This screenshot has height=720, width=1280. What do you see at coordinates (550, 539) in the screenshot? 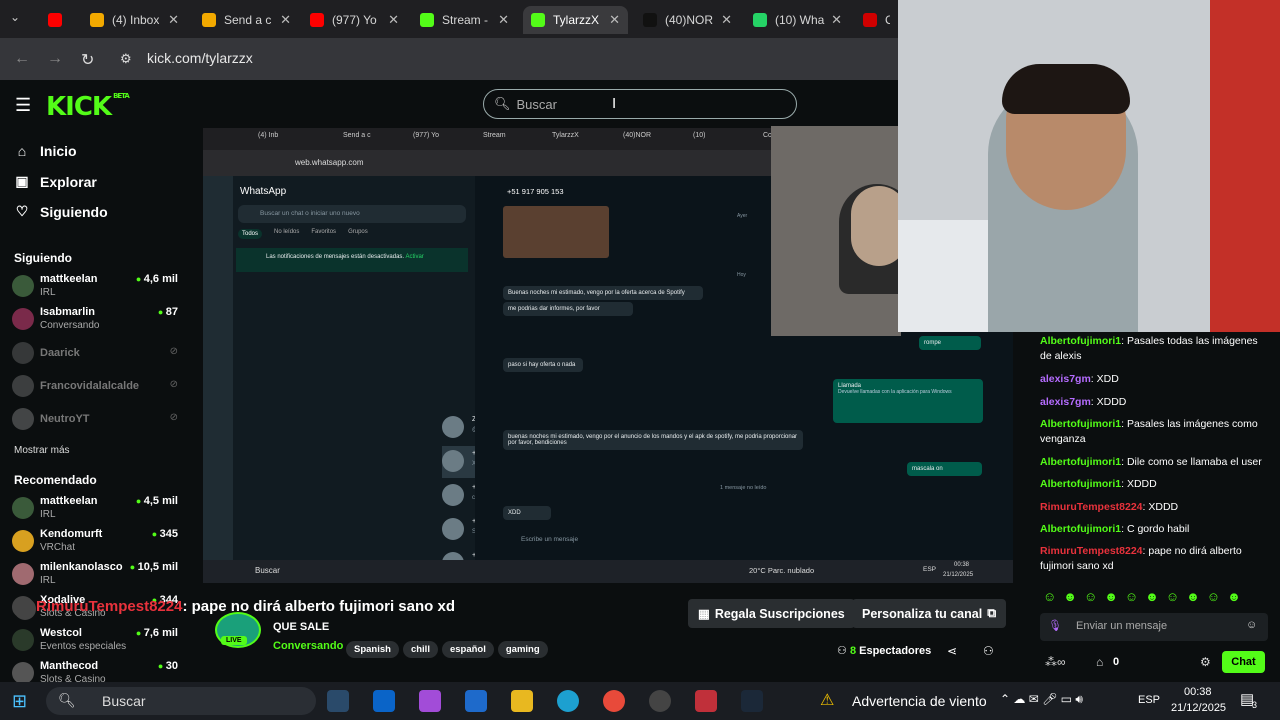
I see `compose-input: Escribe un mensaje` at bounding box center [550, 539].